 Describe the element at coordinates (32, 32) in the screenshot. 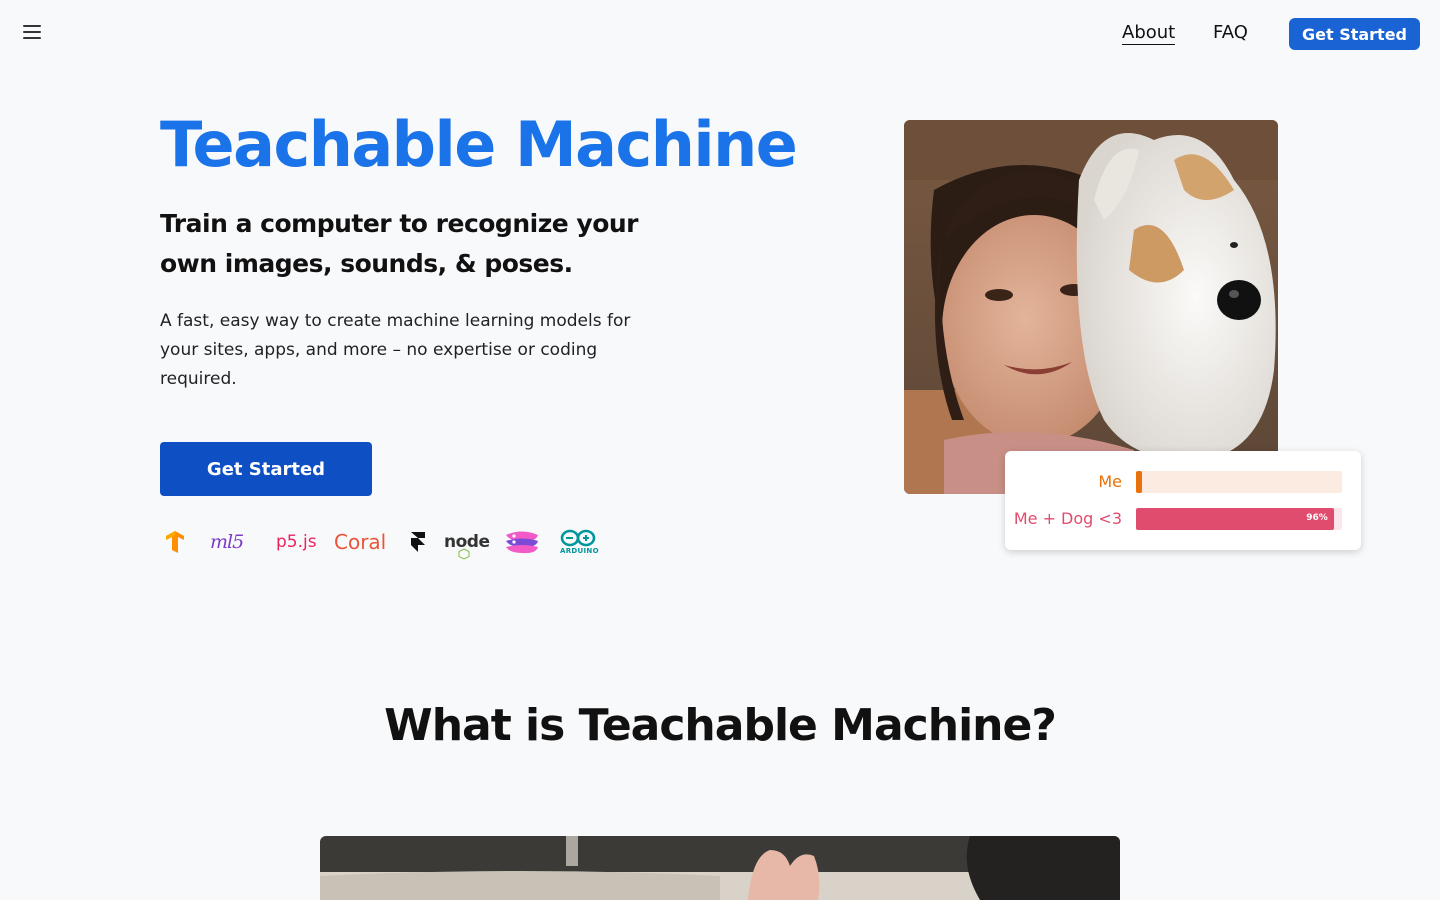

I see `hamburger-menu-icon` at that location.